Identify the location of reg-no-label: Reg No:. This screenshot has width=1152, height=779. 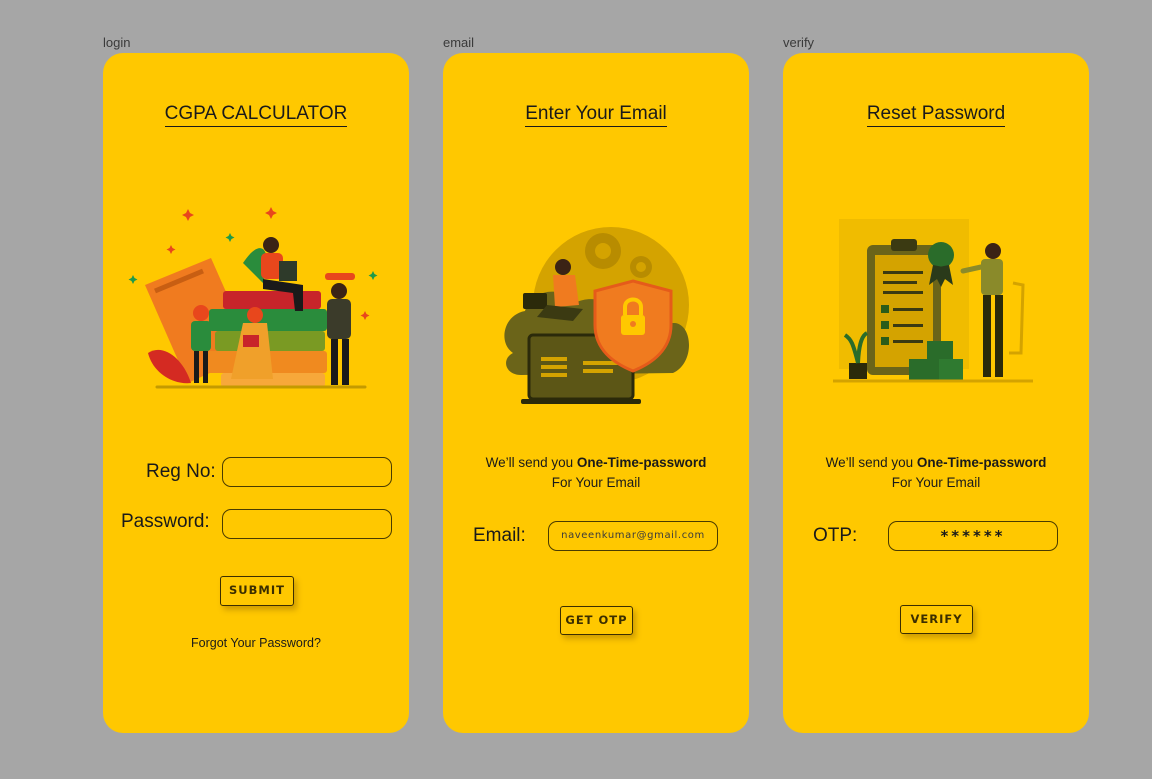
(181, 471).